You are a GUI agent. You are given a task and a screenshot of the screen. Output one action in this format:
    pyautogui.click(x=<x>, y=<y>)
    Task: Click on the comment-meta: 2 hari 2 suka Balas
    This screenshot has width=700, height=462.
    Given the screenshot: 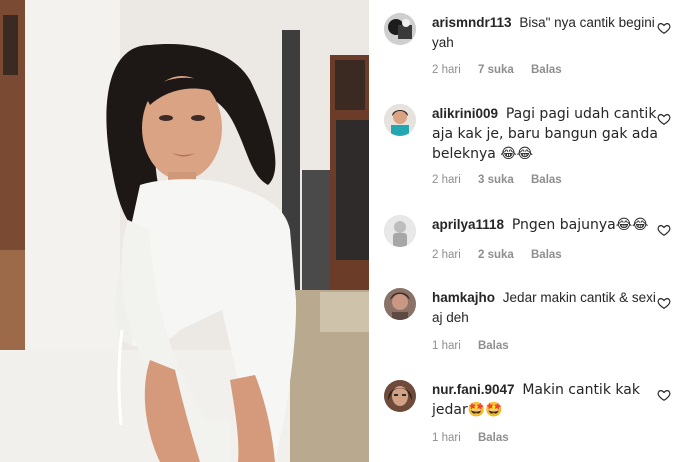 What is the action you would take?
    pyautogui.click(x=504, y=255)
    